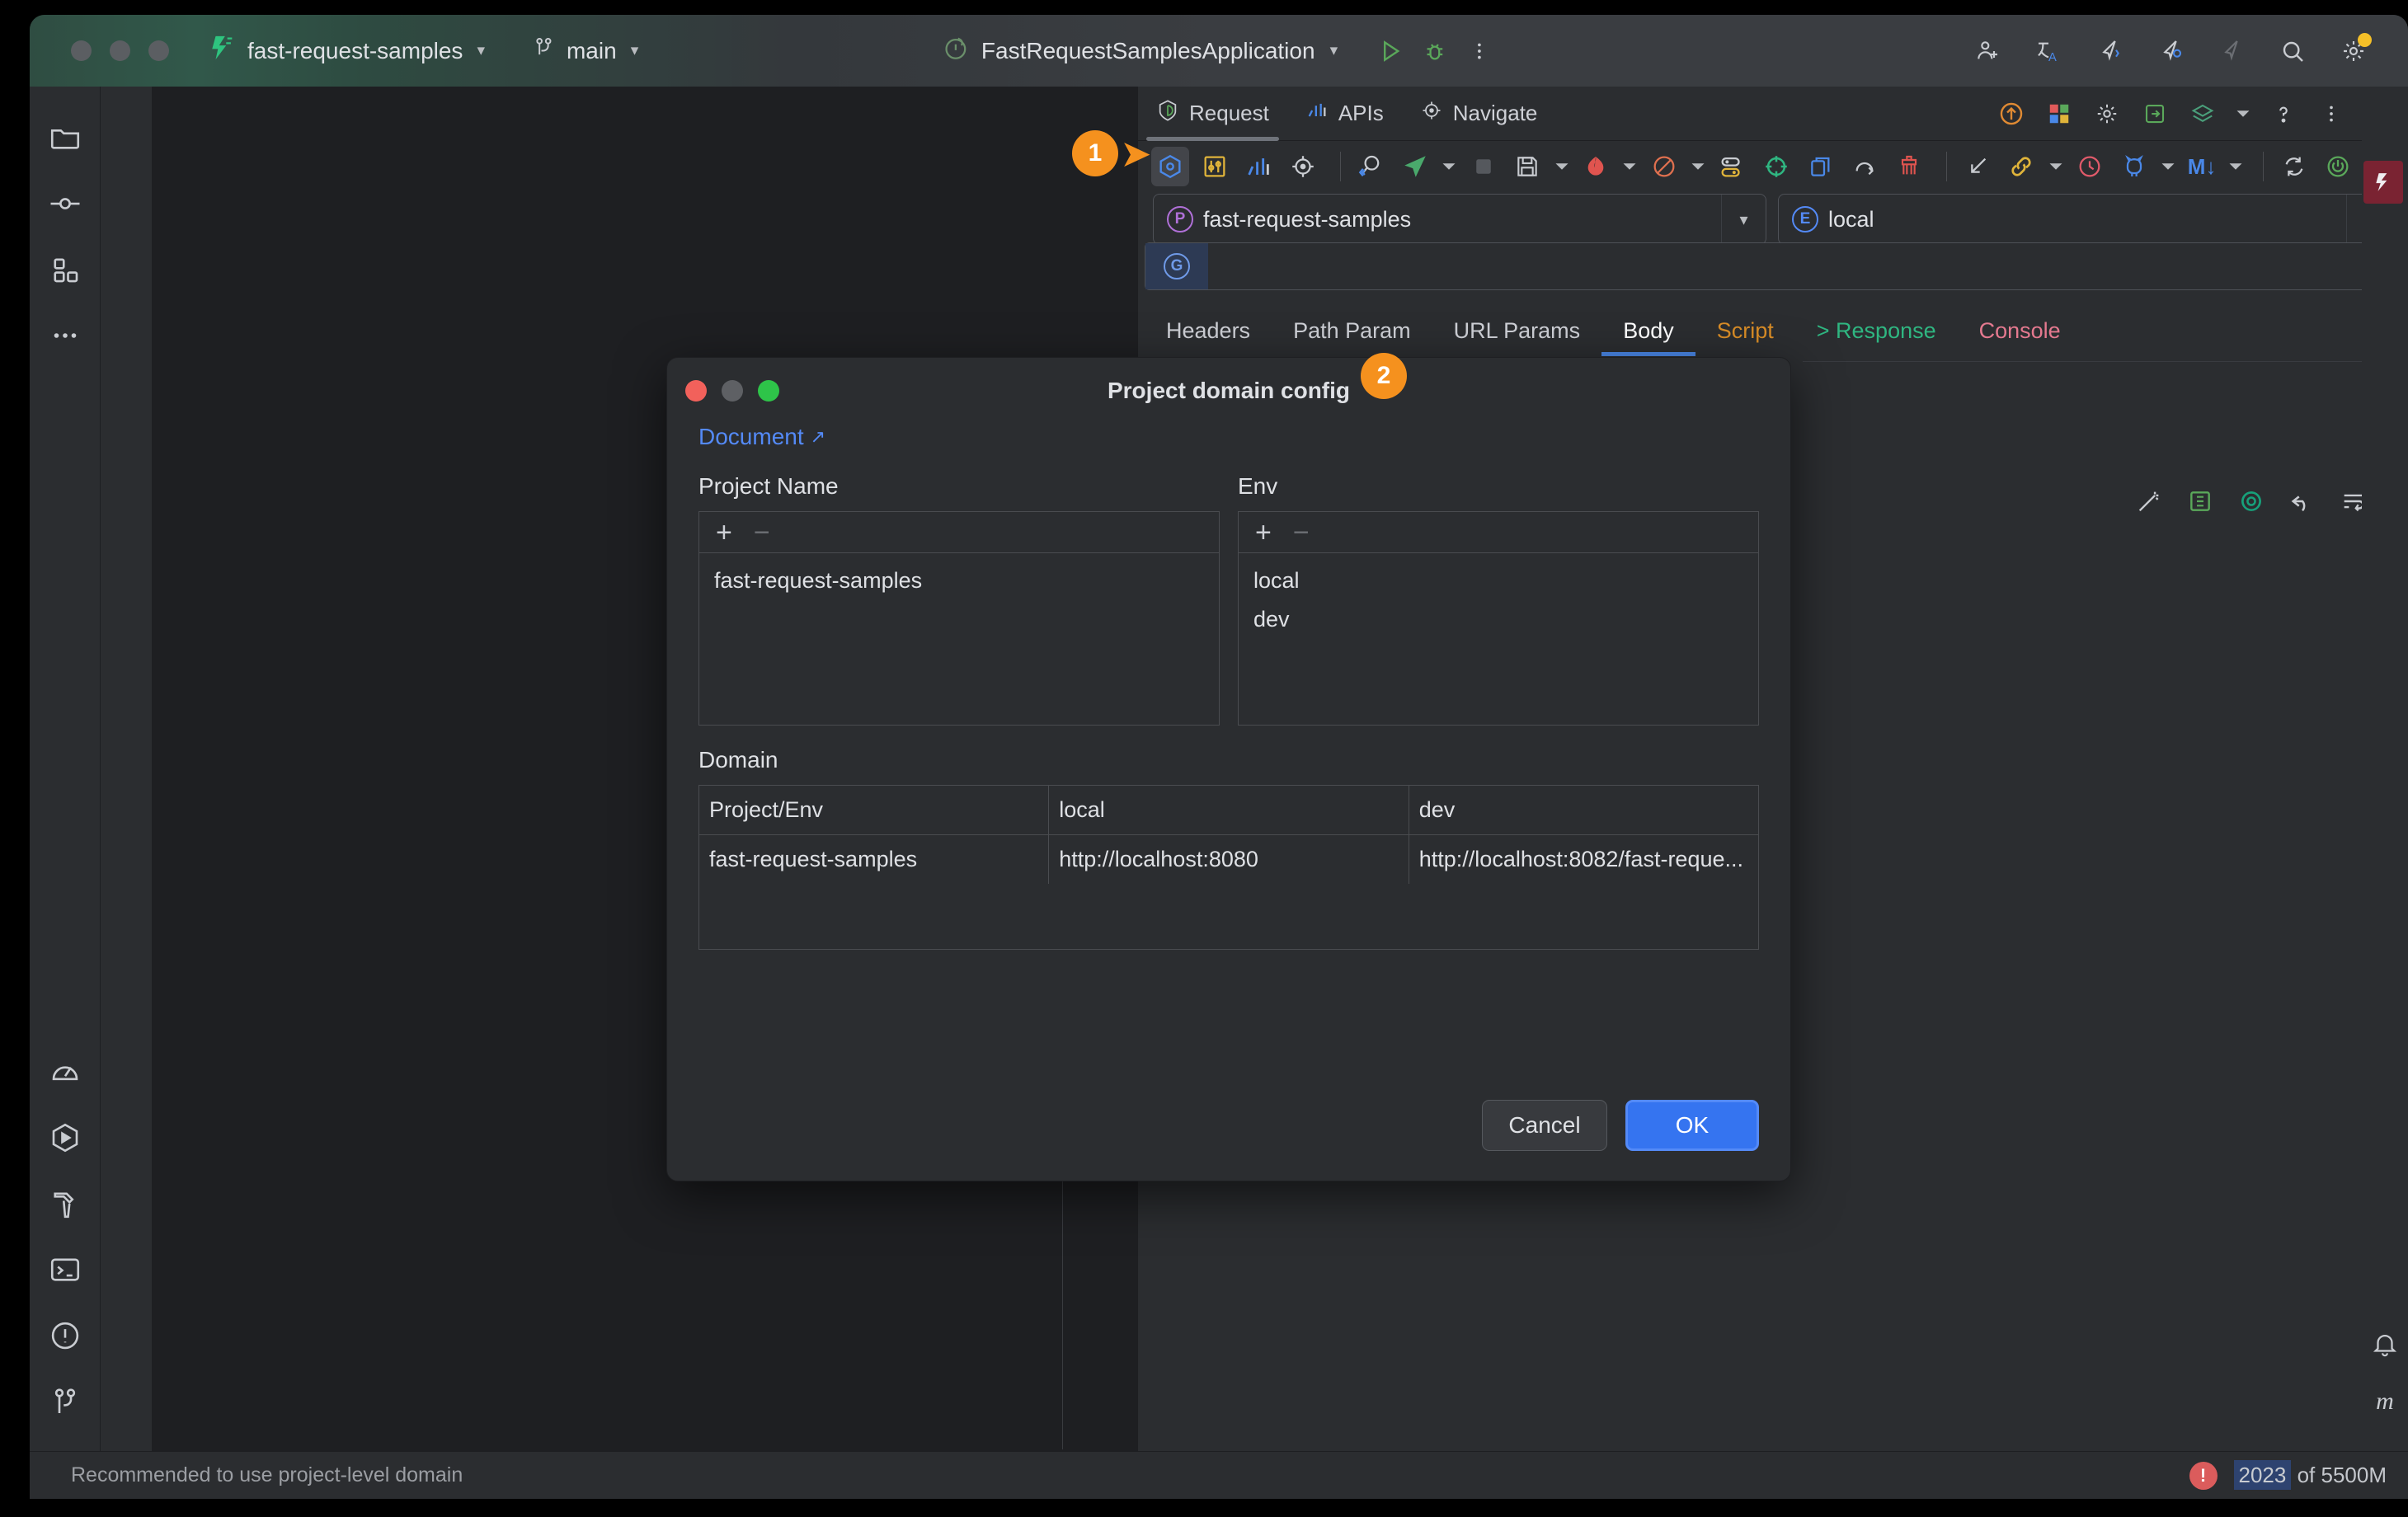 Image resolution: width=2408 pixels, height=1517 pixels. I want to click on cell-local-domain: http://localhost:8080, so click(1229, 859).